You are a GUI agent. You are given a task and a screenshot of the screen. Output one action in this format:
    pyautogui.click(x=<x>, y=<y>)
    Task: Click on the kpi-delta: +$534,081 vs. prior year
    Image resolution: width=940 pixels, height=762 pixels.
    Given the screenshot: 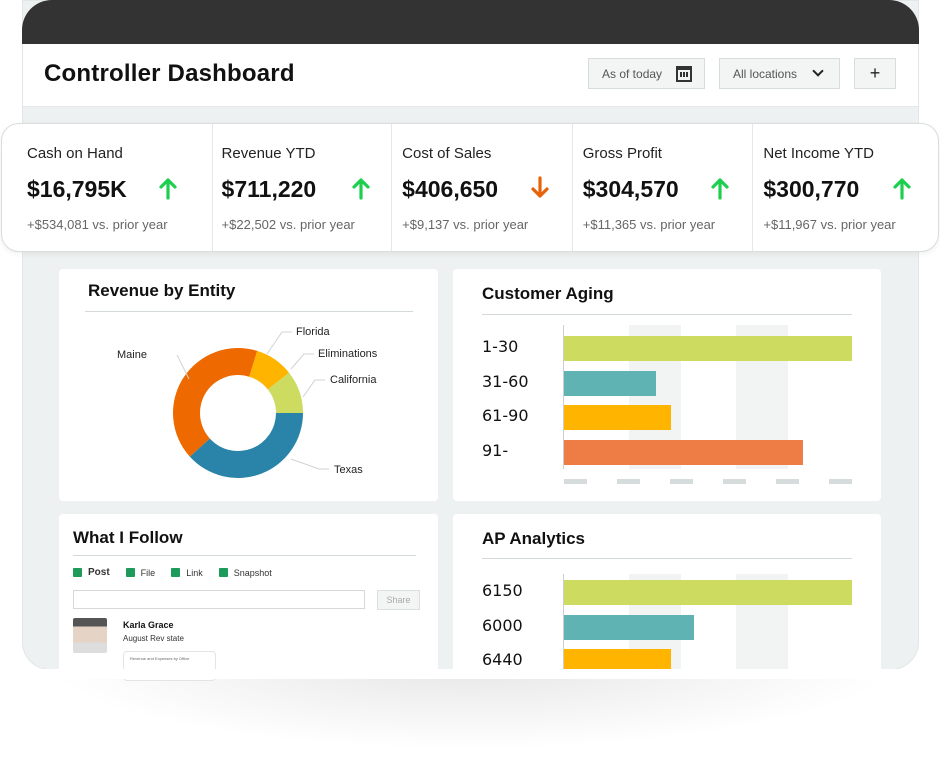 What is the action you would take?
    pyautogui.click(x=97, y=224)
    